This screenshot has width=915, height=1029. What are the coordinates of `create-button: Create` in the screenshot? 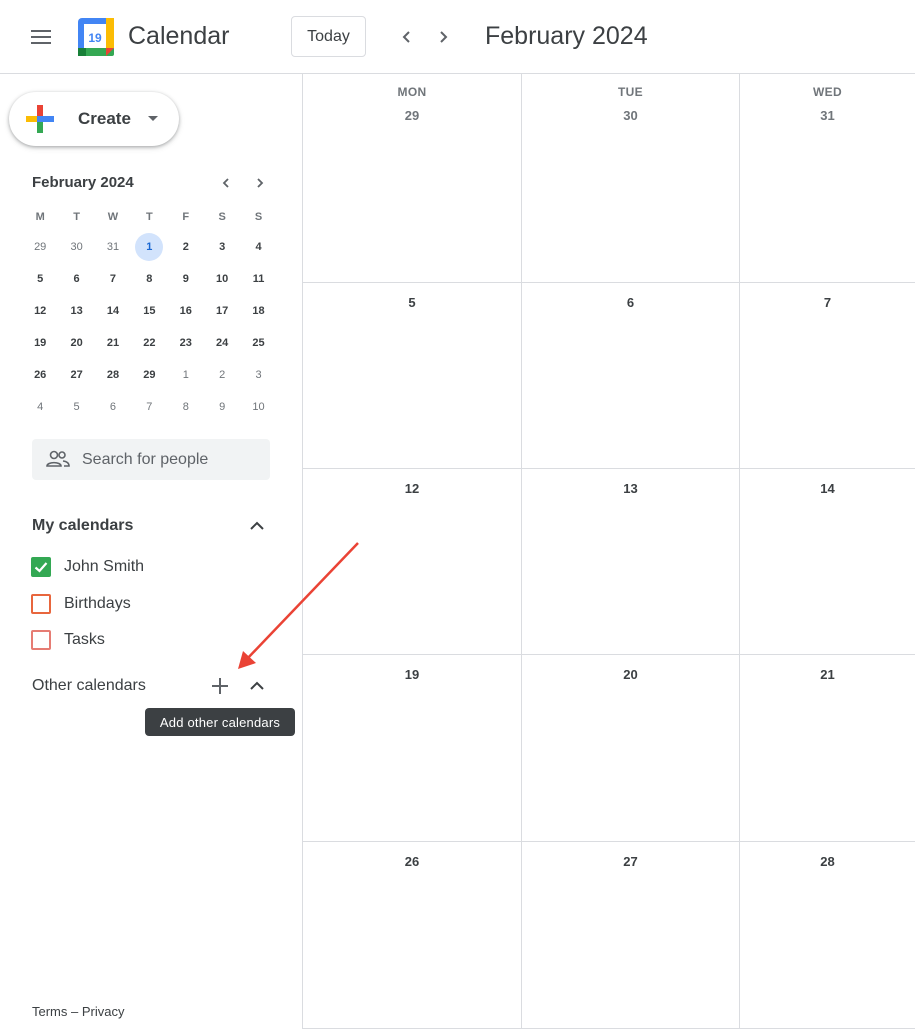 It's located at (94, 119).